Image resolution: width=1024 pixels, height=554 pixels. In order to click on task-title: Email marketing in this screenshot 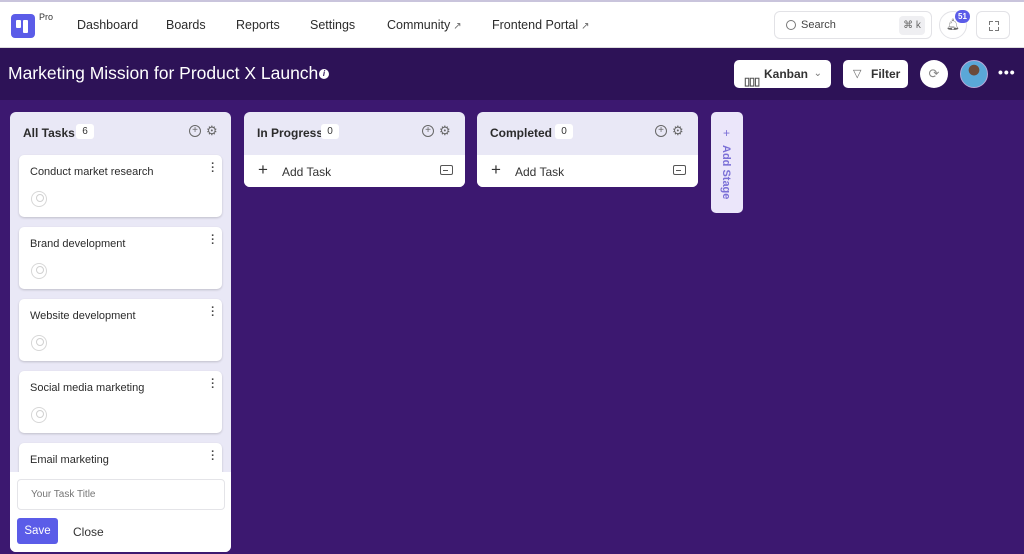, I will do `click(69, 460)`.